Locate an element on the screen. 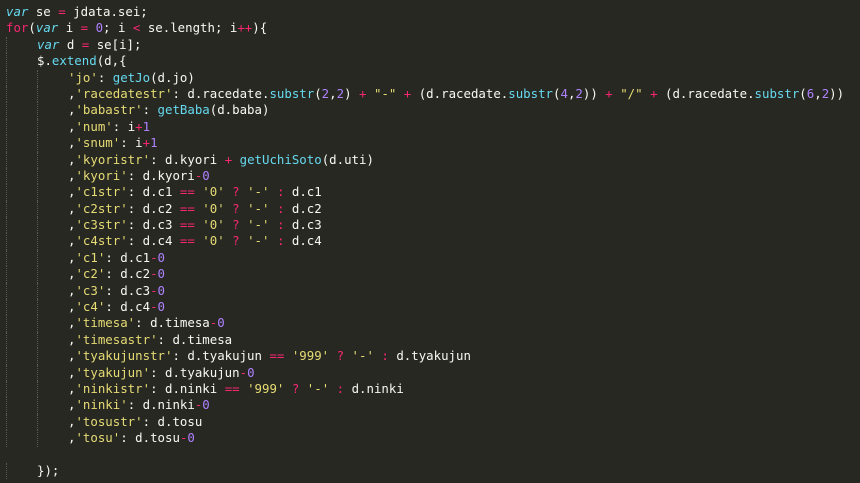  code-token: (d.baba) is located at coordinates (239, 110).